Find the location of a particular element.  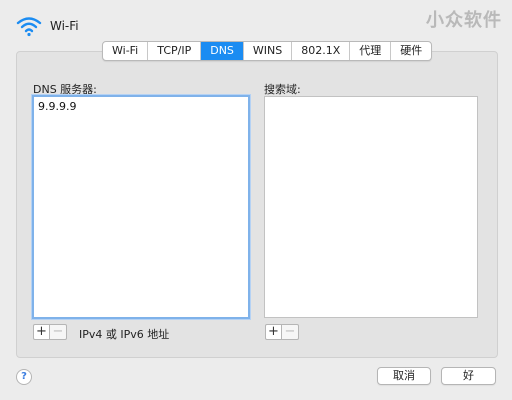

list-item: 9.9.9.9 is located at coordinates (141, 106).